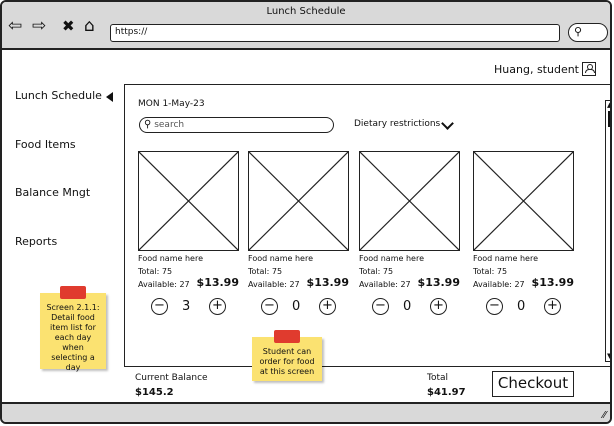 The image size is (614, 426). What do you see at coordinates (171, 378) in the screenshot?
I see `balance-label: Current Balance` at bounding box center [171, 378].